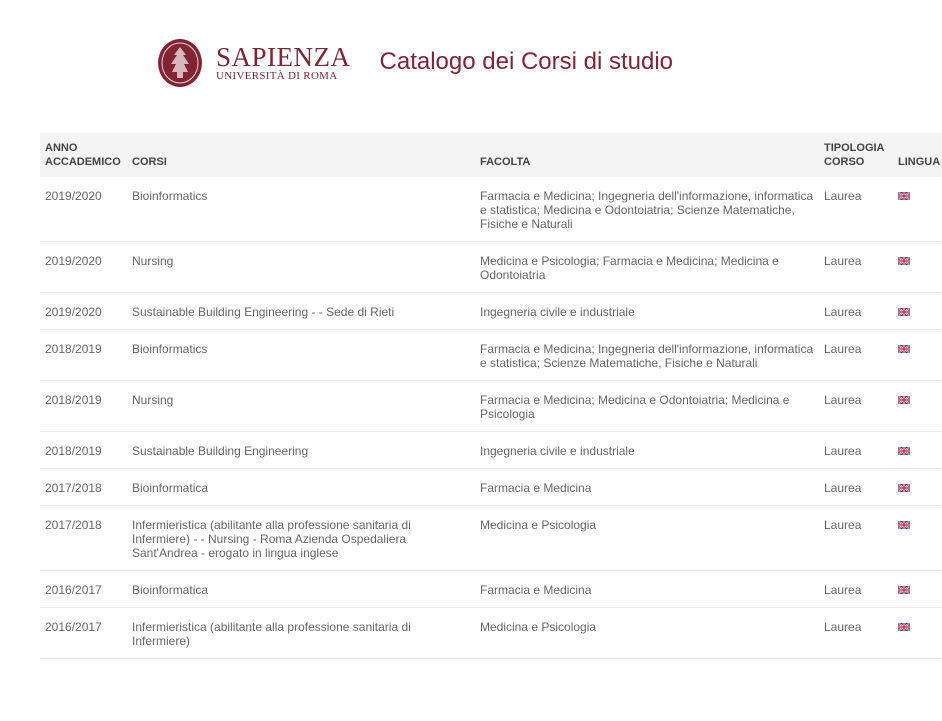  What do you see at coordinates (301, 155) in the screenshot?
I see `header-corsi: CORSI` at bounding box center [301, 155].